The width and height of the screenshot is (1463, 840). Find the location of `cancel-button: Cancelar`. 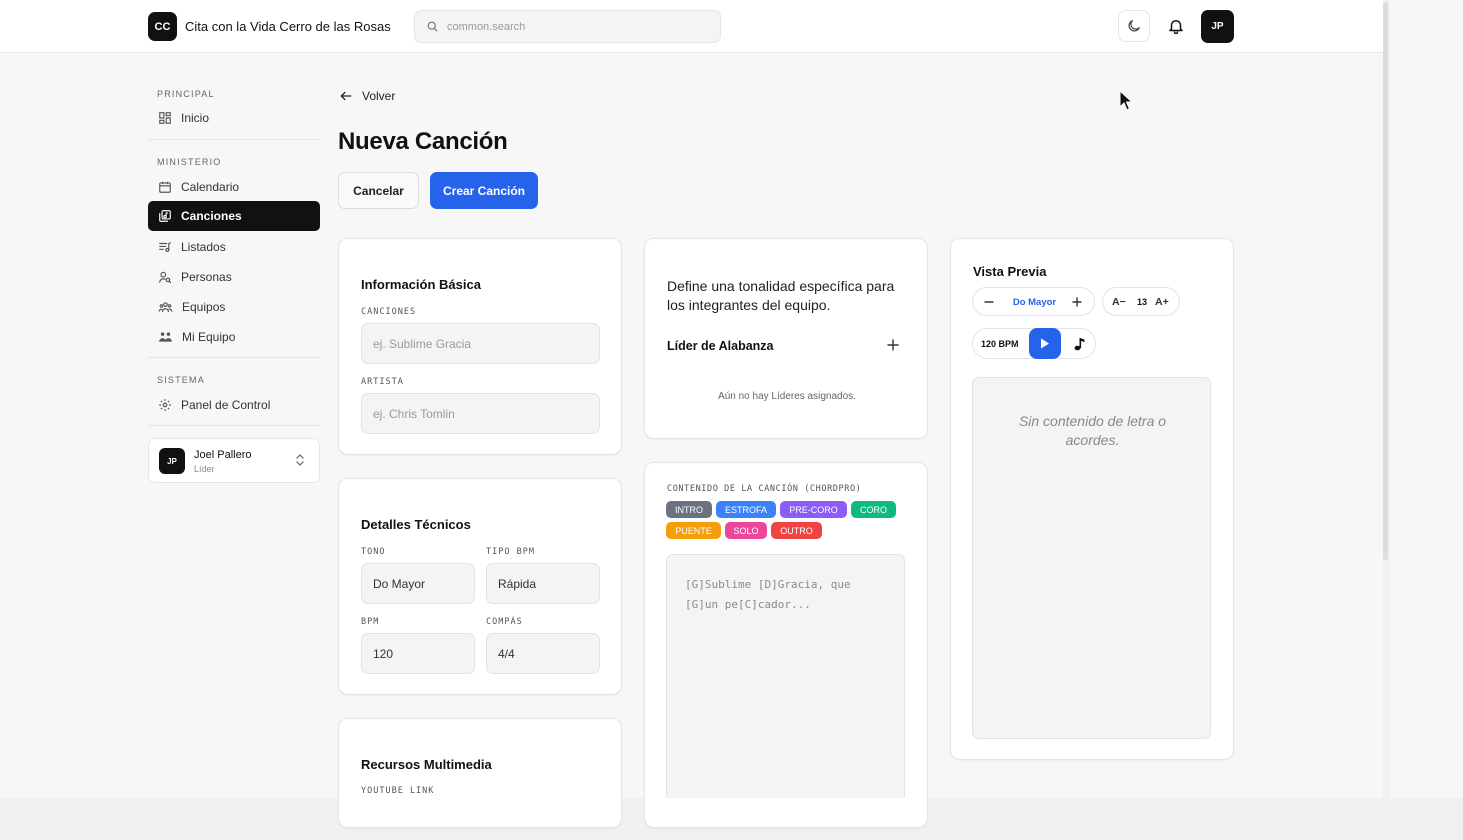

cancel-button: Cancelar is located at coordinates (378, 190).